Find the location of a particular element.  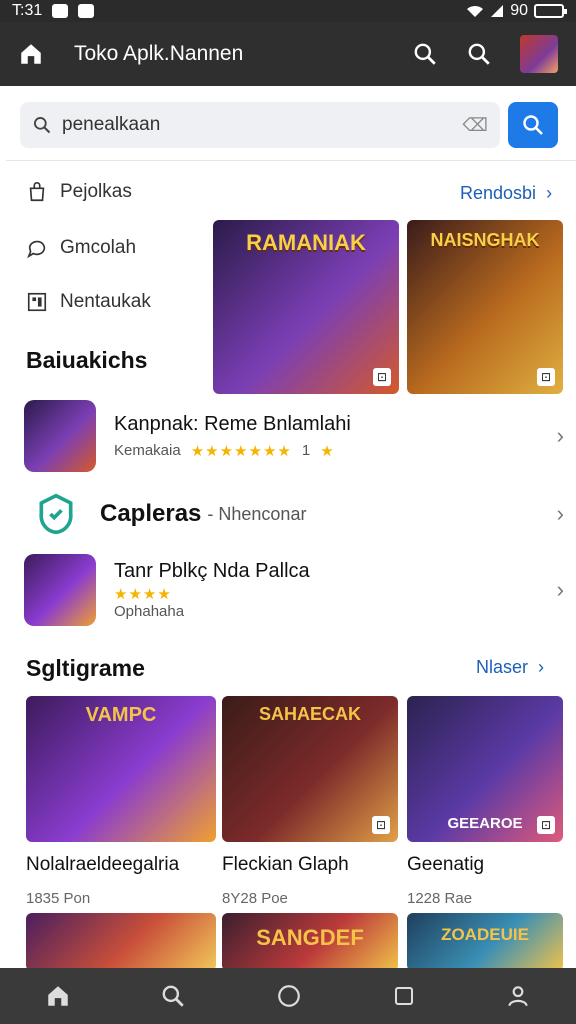

art-title: ZOADEUIE is located at coordinates (485, 934).